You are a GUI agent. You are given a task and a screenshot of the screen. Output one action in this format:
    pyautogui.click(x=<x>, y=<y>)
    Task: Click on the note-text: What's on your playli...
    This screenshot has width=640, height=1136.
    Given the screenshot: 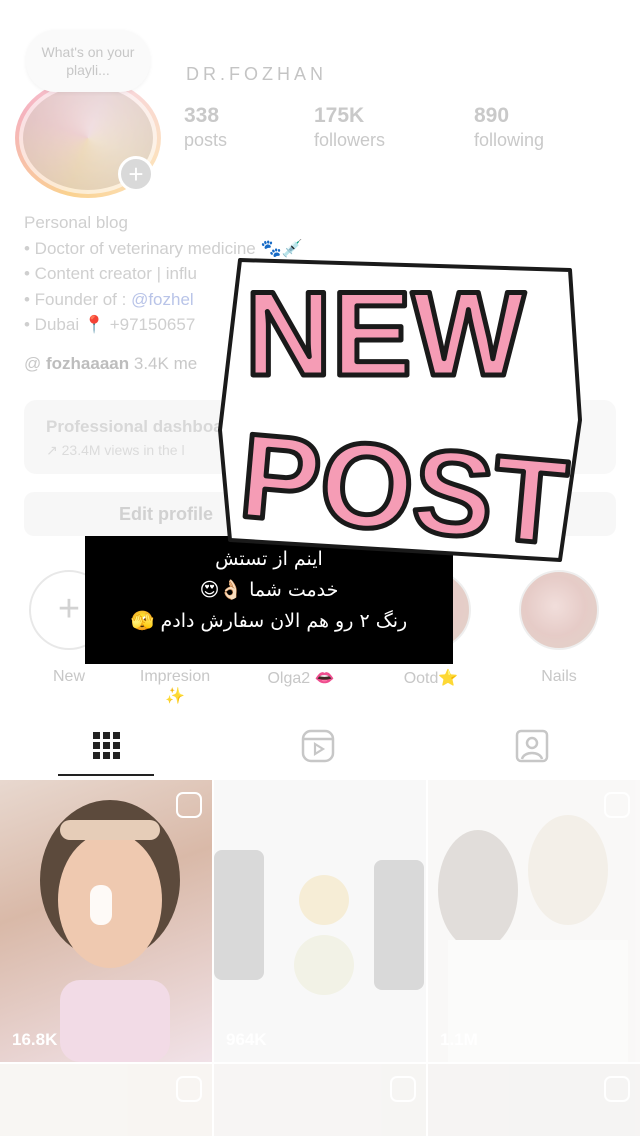 What is the action you would take?
    pyautogui.click(x=88, y=61)
    